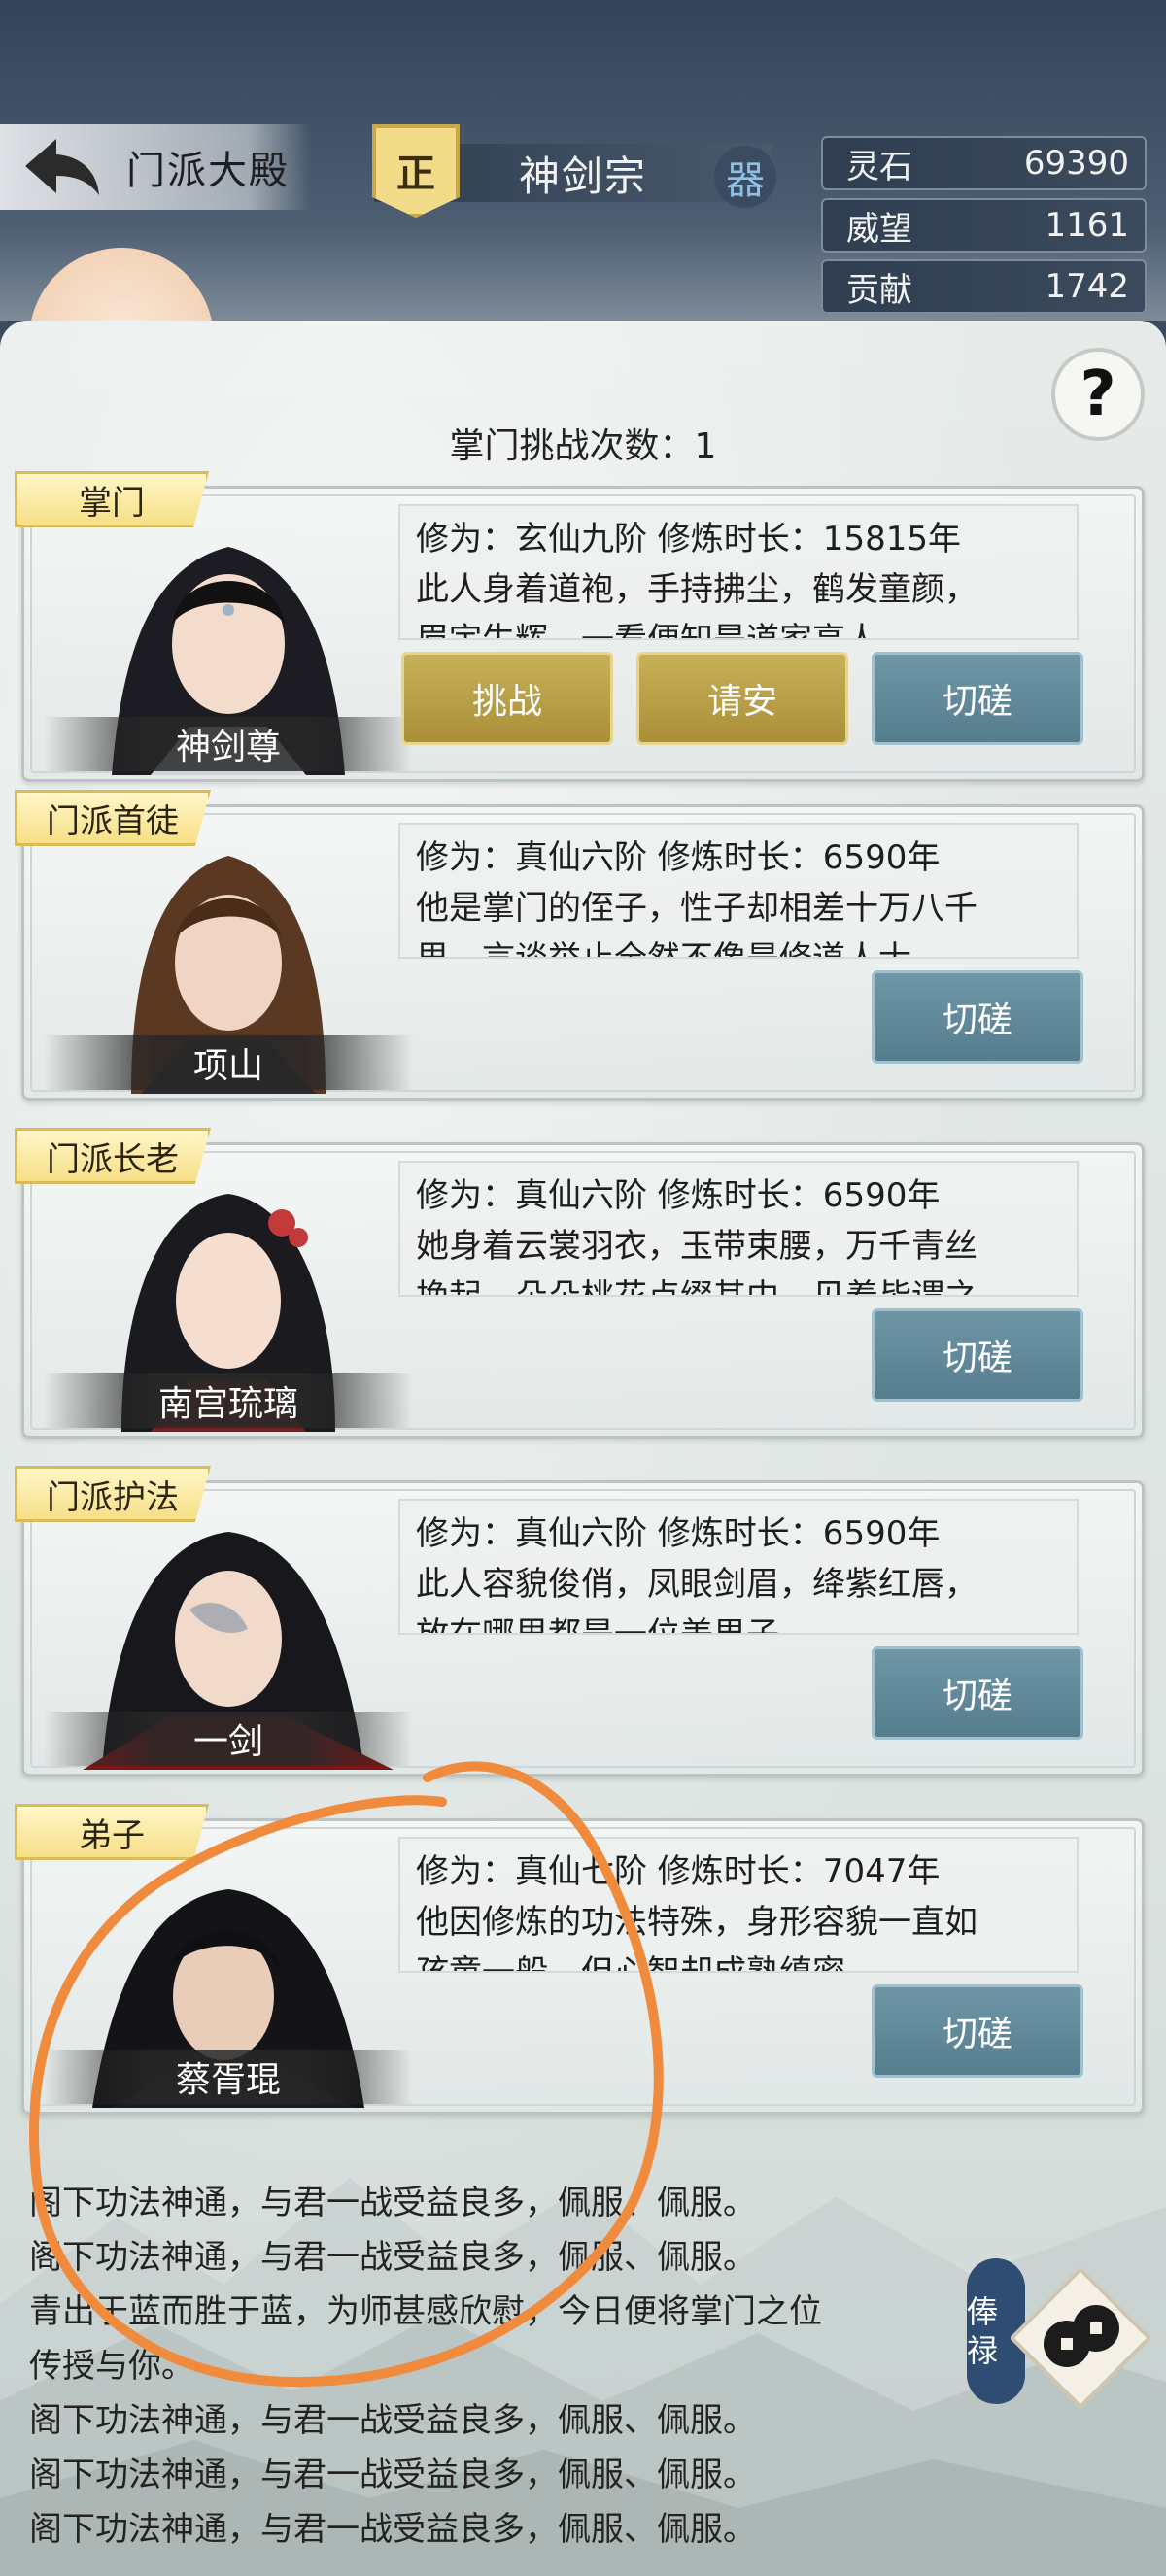  What do you see at coordinates (111, 2366) in the screenshot?
I see `chat-line: 传授与你。` at bounding box center [111, 2366].